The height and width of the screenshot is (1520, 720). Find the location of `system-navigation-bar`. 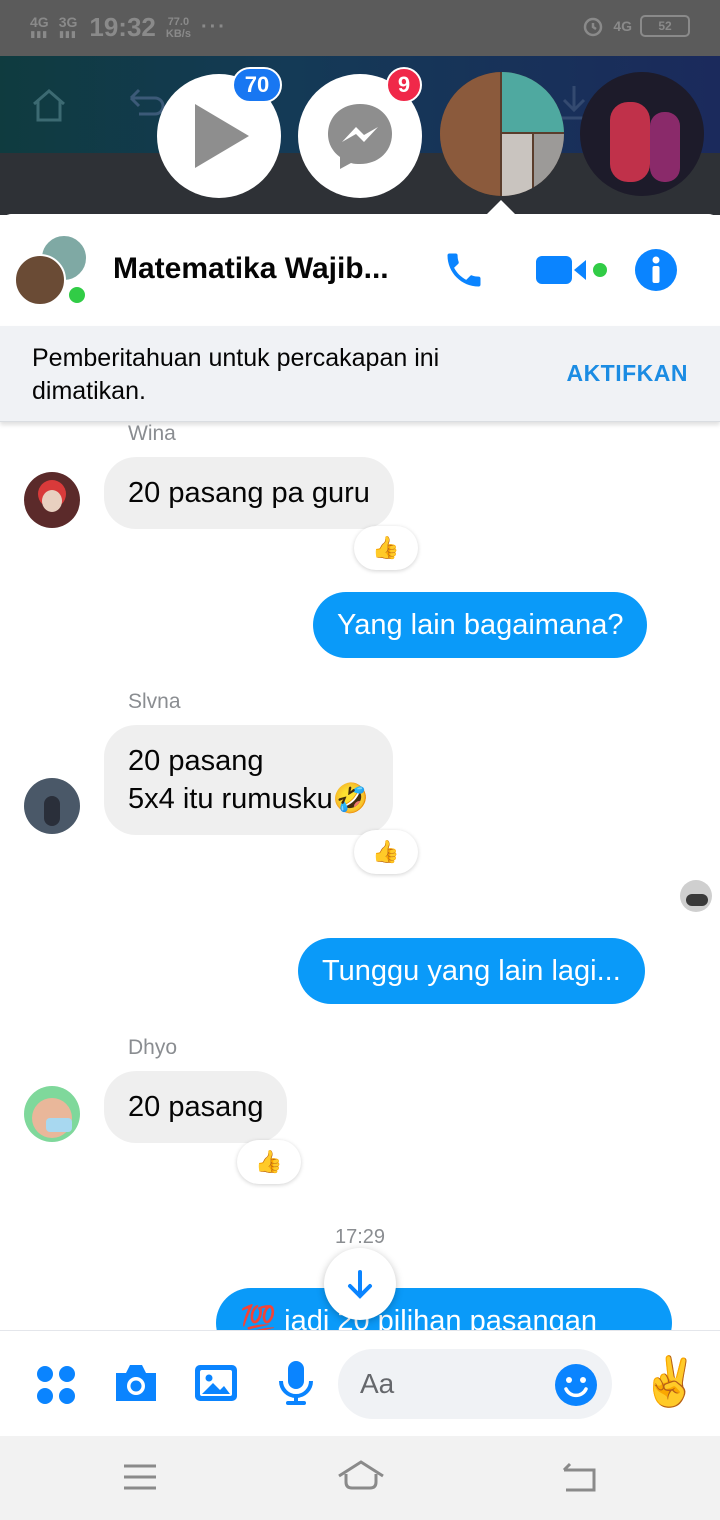

system-navigation-bar is located at coordinates (360, 1478).